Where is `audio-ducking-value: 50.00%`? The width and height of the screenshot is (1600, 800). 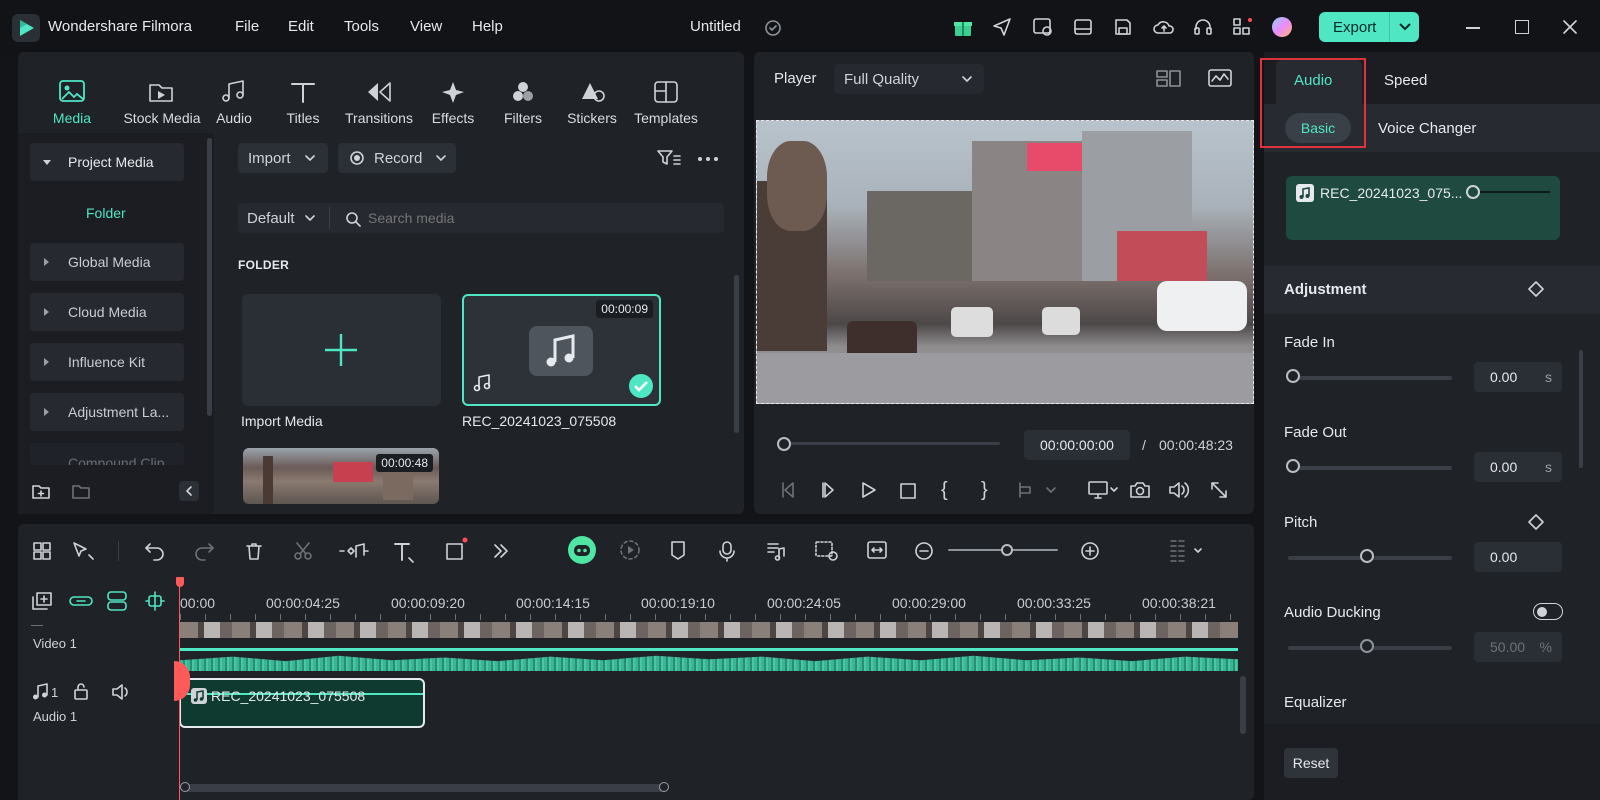
audio-ducking-value: 50.00% is located at coordinates (1518, 647).